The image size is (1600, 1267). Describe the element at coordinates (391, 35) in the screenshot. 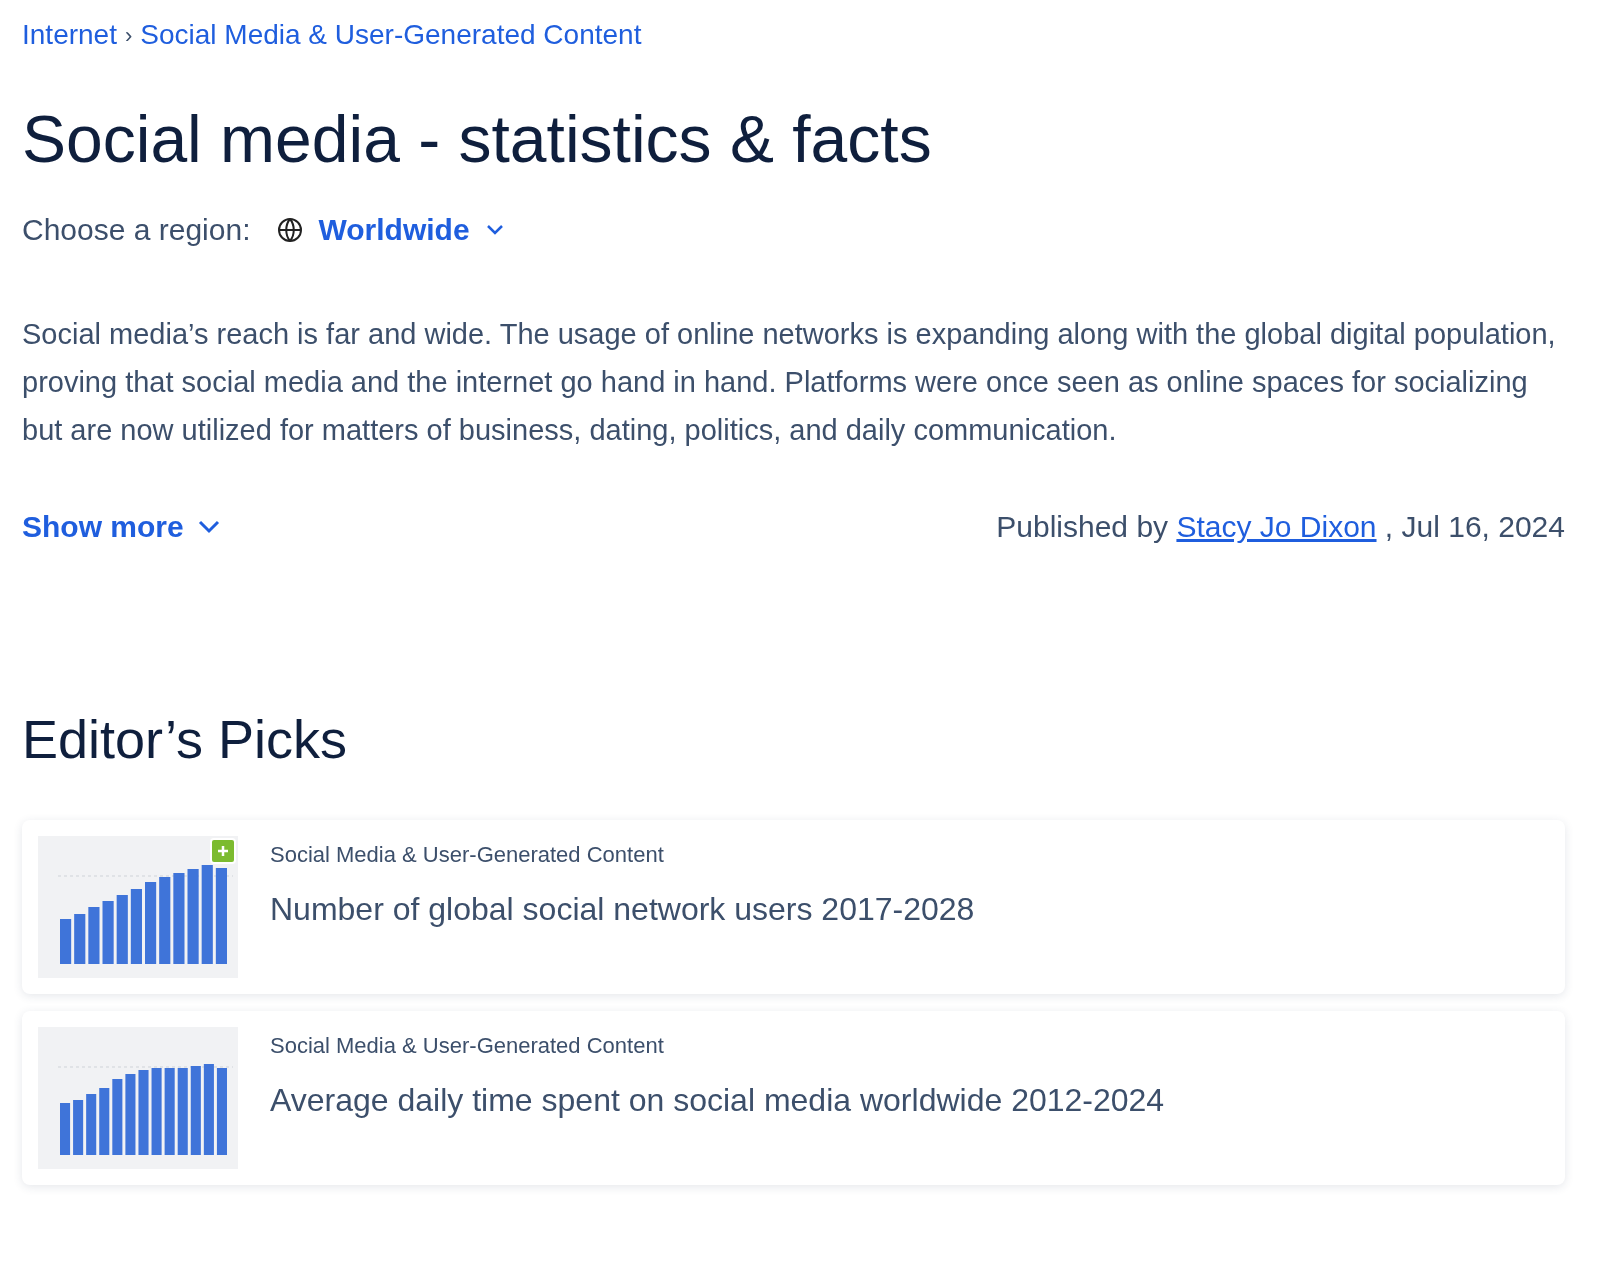

I see `breadcrumb-link: Social Media & User-Generated Content` at that location.